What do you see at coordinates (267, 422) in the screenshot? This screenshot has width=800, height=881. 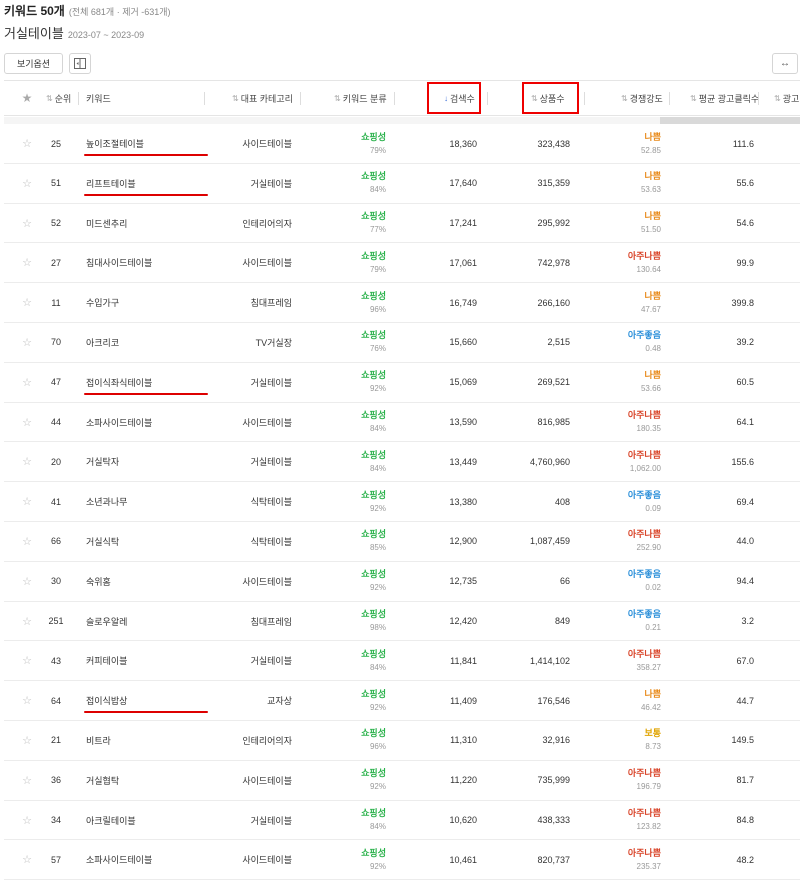 I see `category-cell: 사이드테이블` at bounding box center [267, 422].